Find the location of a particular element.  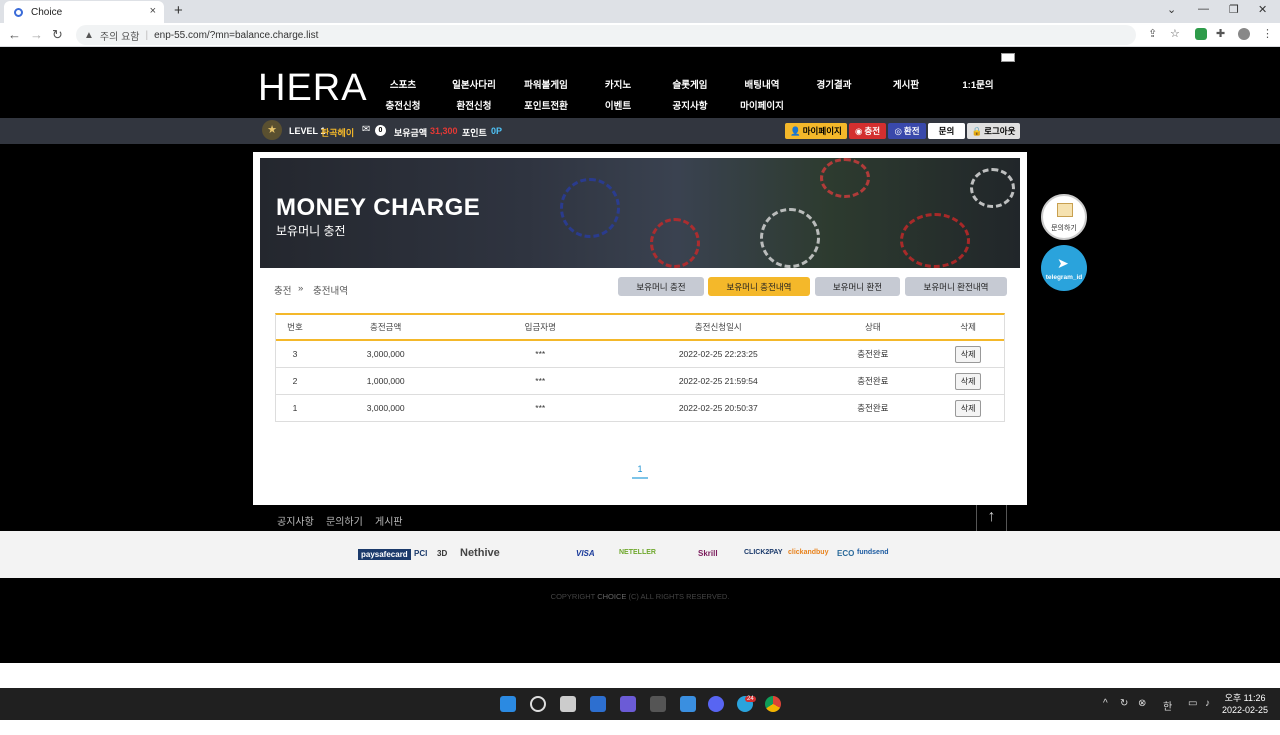

tab-money-exchange: 보유머니 환전 is located at coordinates (857, 286).